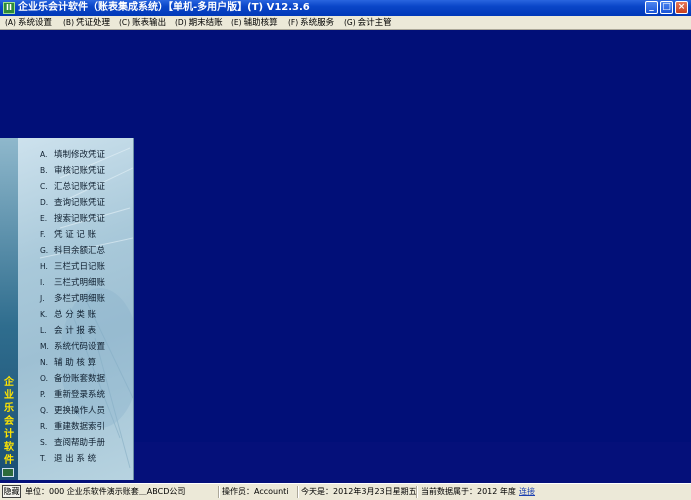  I want to click on nav-label: 科目余额汇总, so click(80, 251).